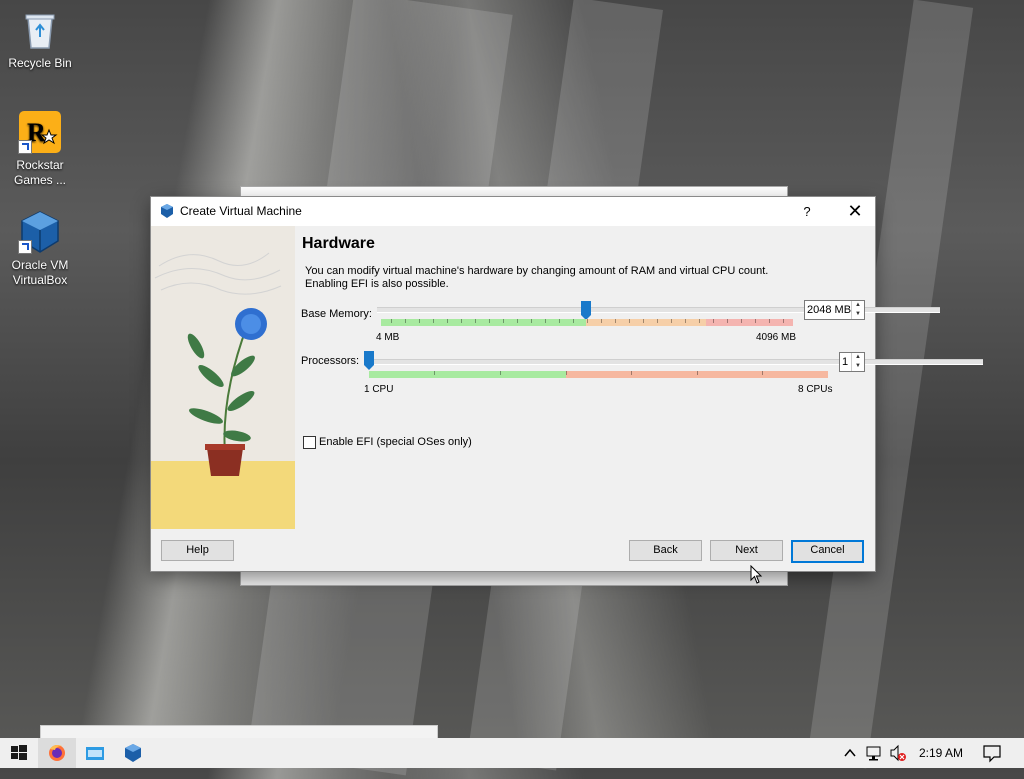 This screenshot has width=1024, height=779. Describe the element at coordinates (388, 337) in the screenshot. I see `base-memory-min-label: 4 MB` at that location.